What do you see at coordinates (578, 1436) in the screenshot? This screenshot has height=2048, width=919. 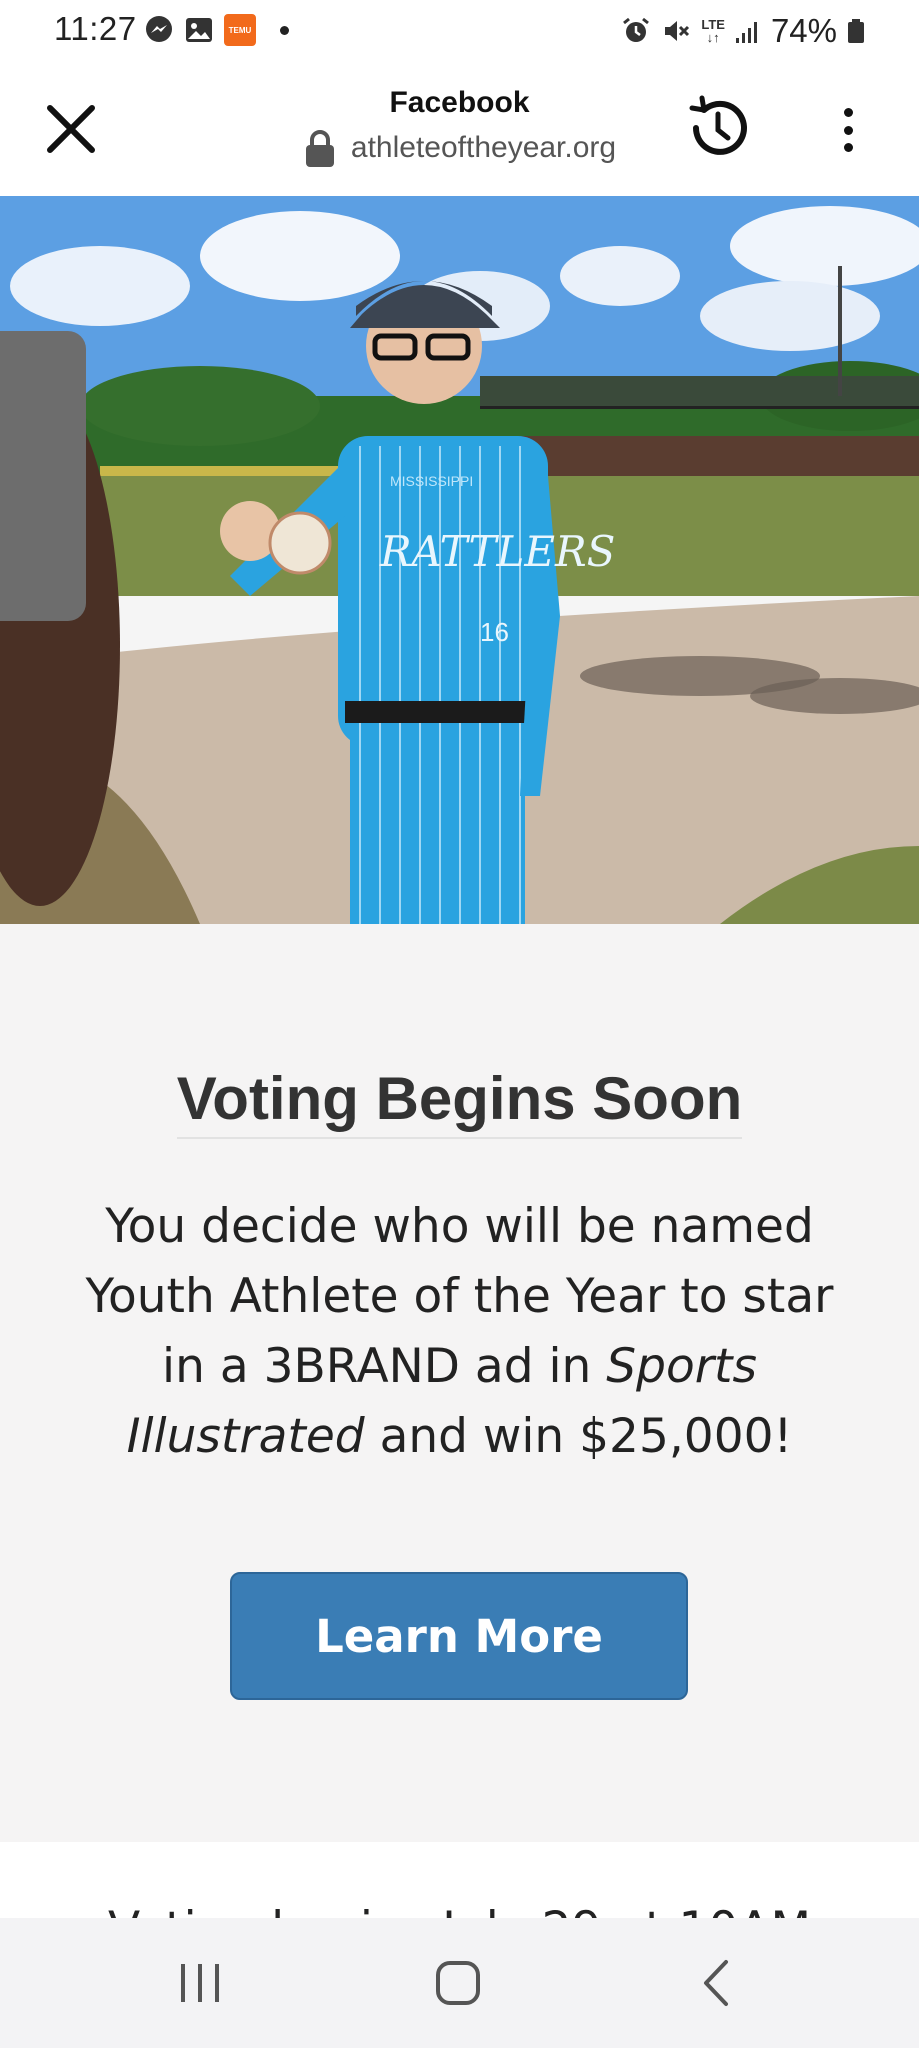 I see `promo-text-2: and win $25,000!` at bounding box center [578, 1436].